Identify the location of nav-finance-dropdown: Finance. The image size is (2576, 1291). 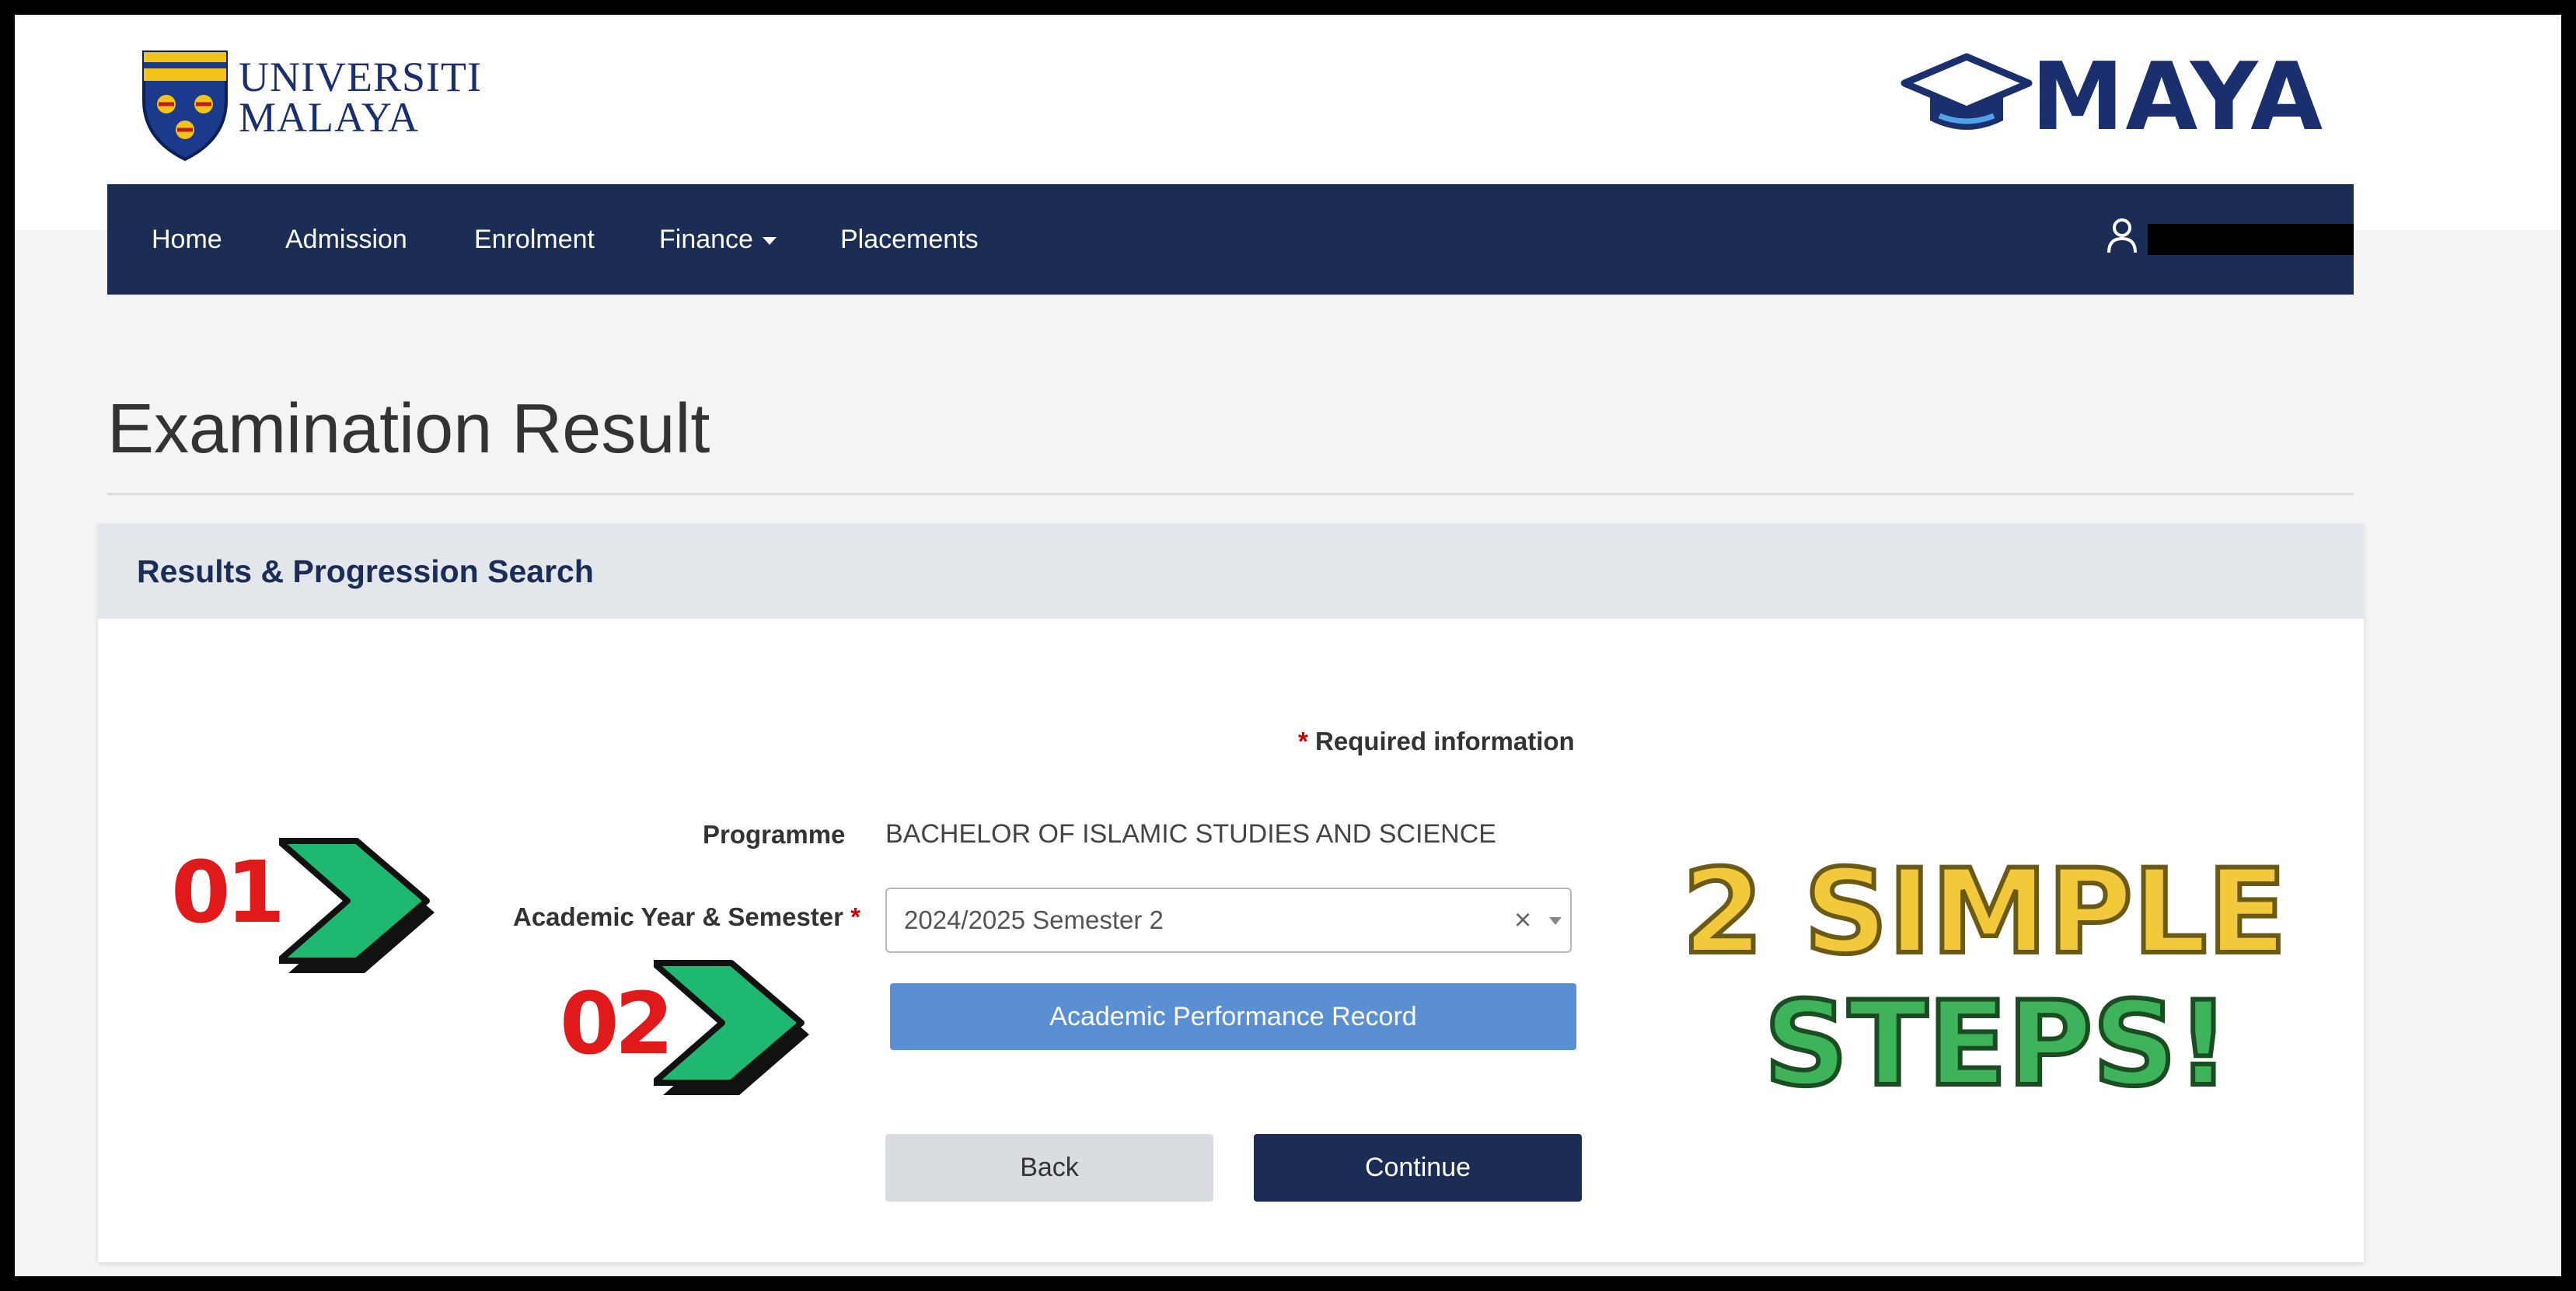
(718, 239).